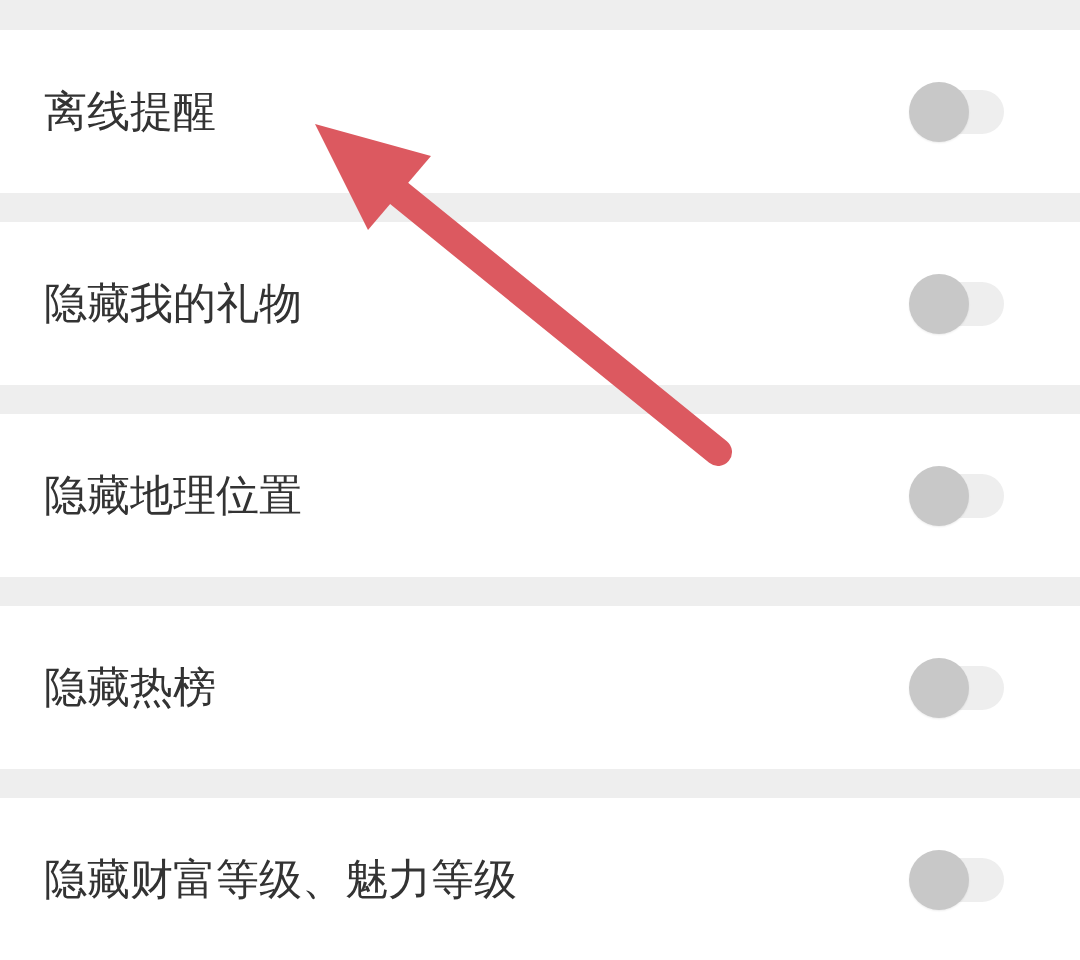 This screenshot has width=1080, height=960. Describe the element at coordinates (130, 687) in the screenshot. I see `setting-label: 隐藏热榜` at that location.